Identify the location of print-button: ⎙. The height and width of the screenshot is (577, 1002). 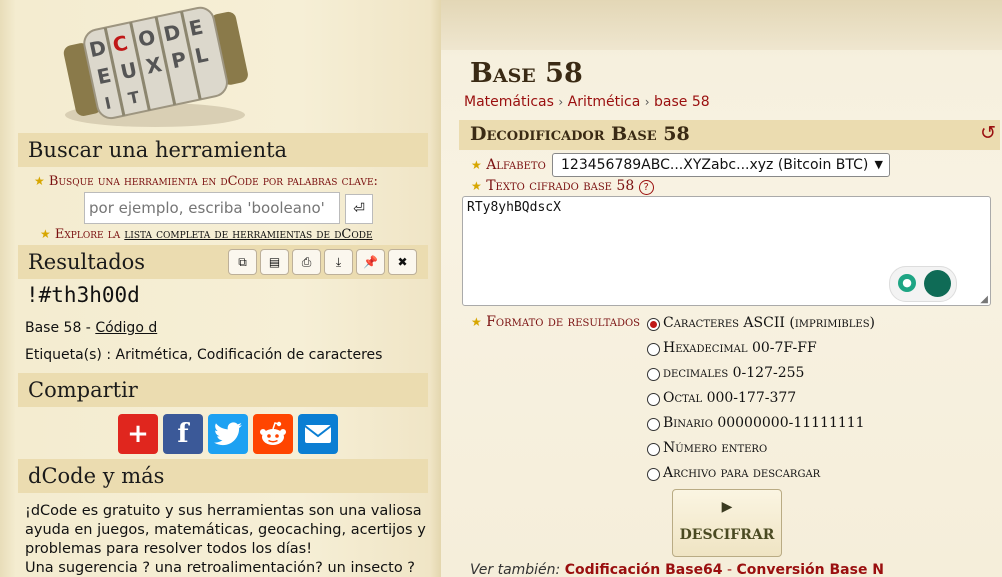
(306, 262).